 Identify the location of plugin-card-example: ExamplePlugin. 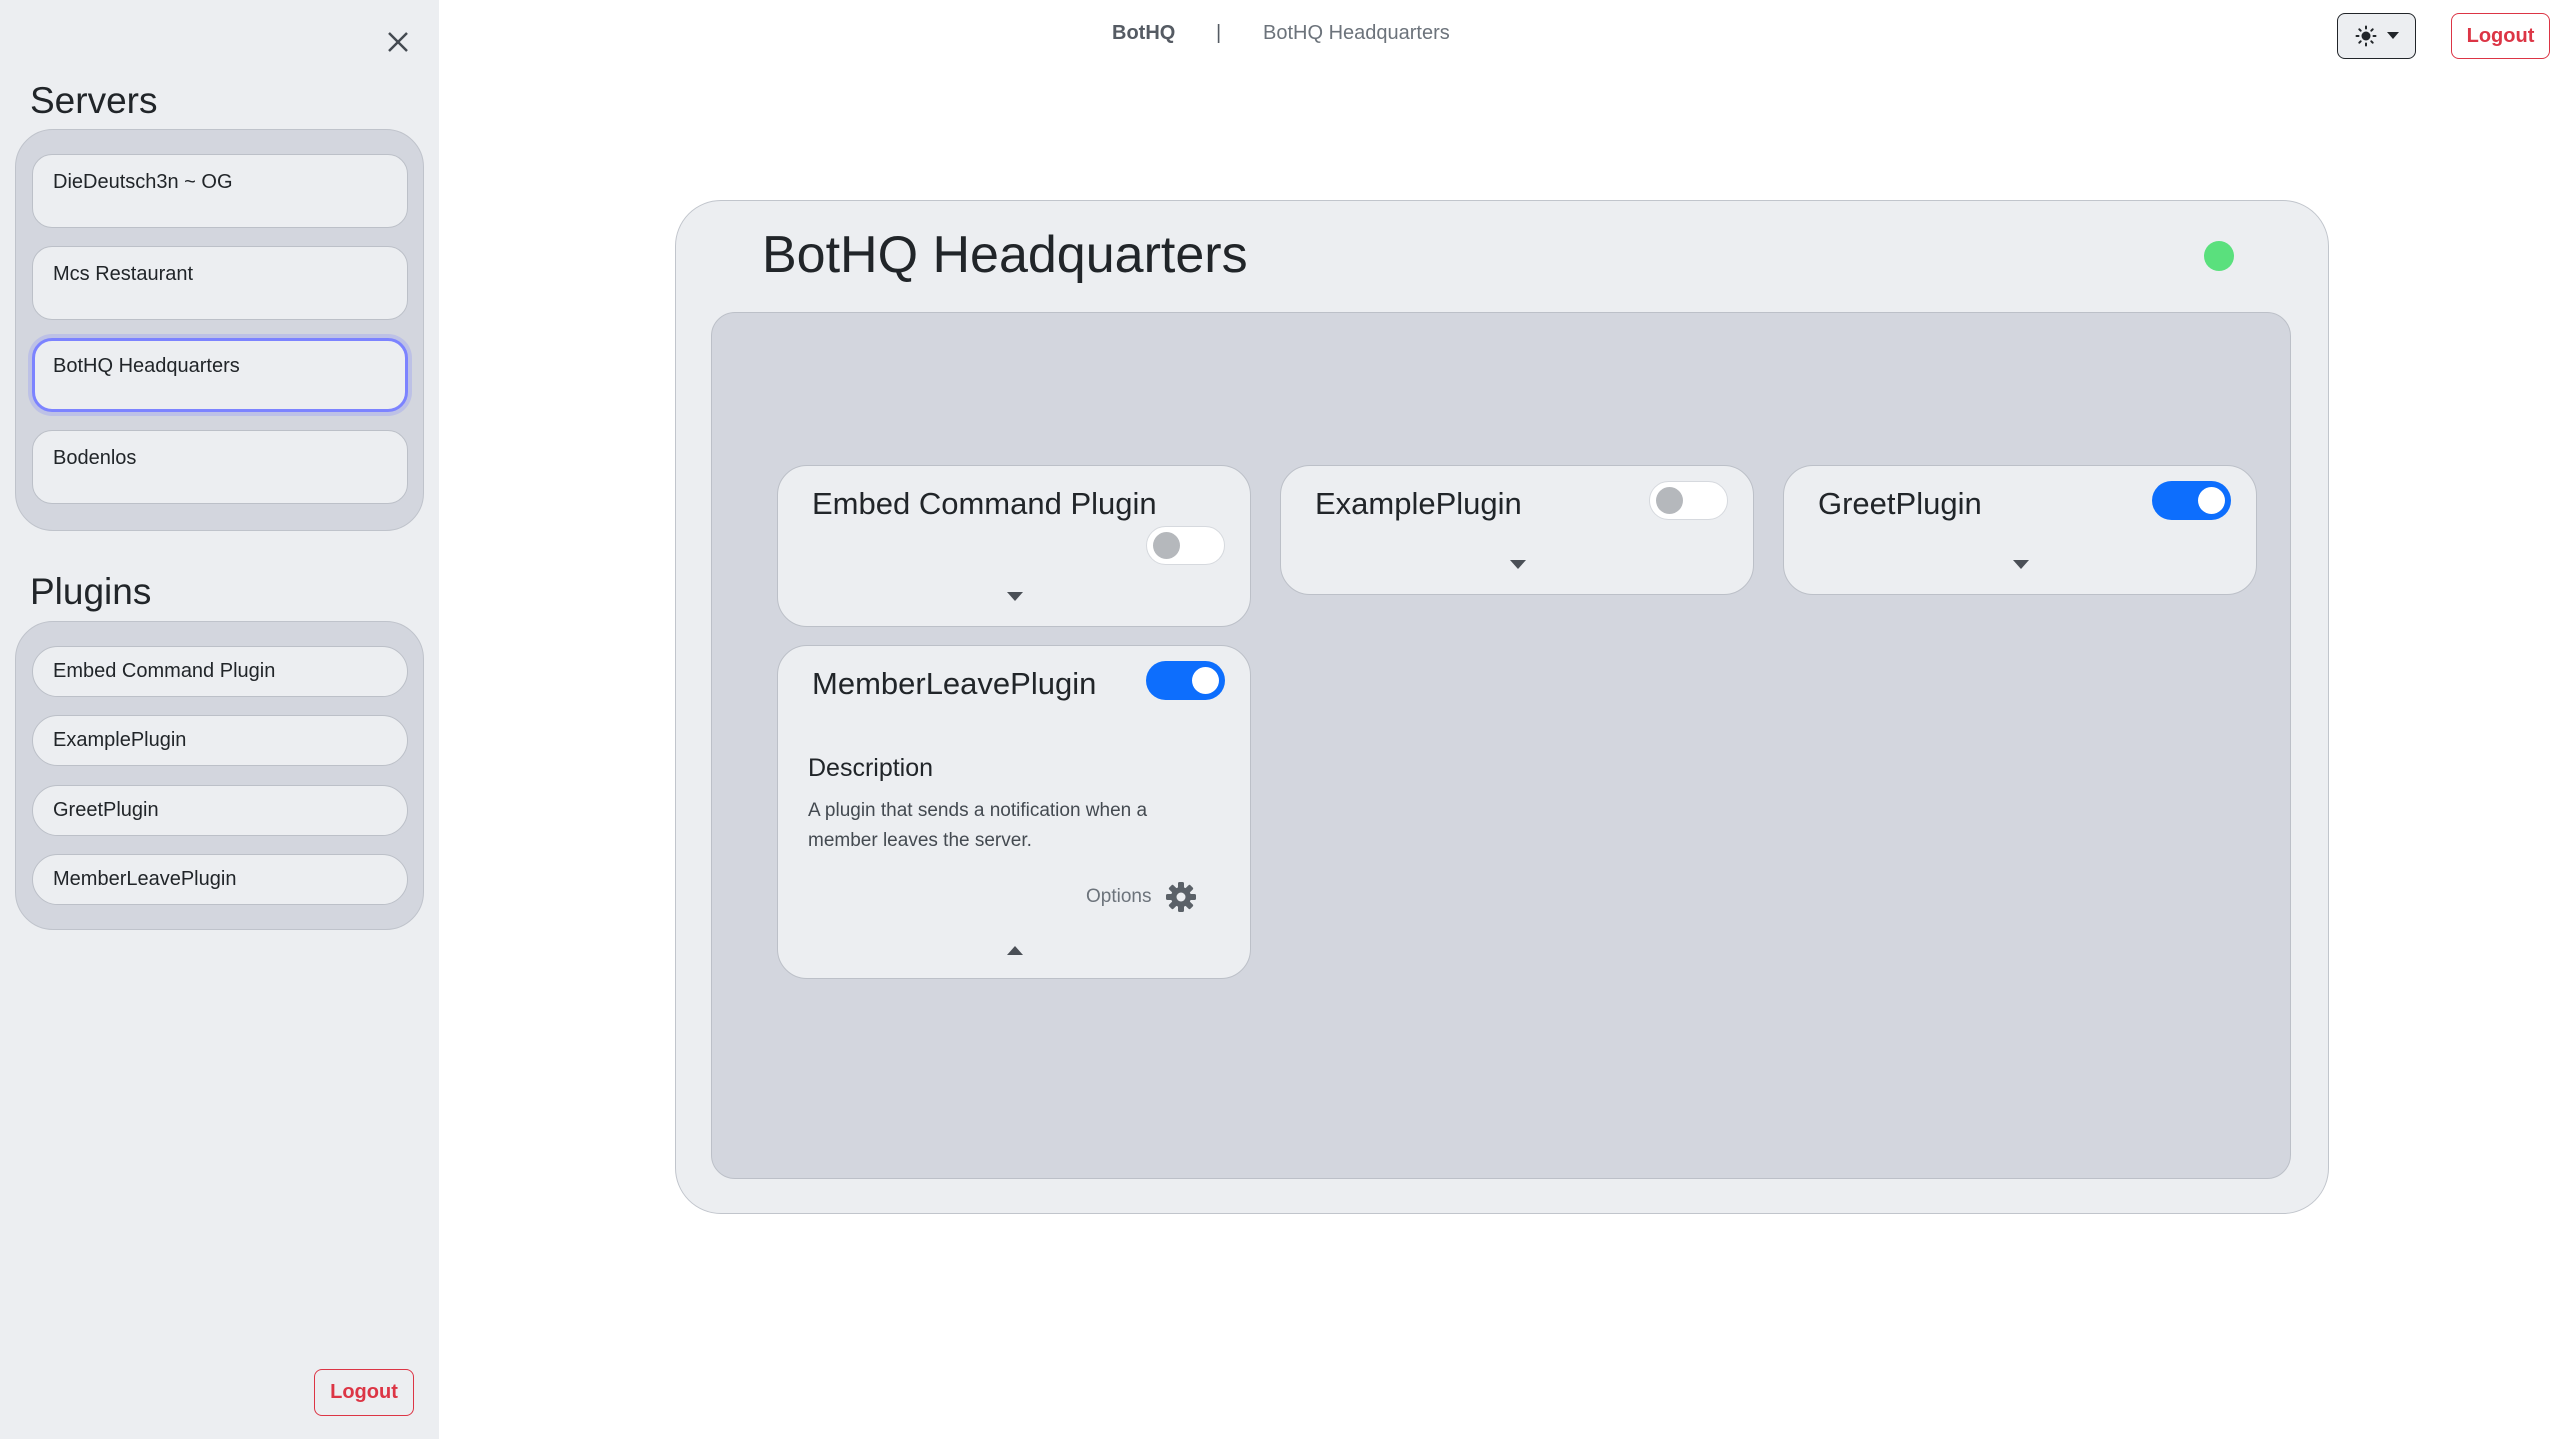
(1517, 530).